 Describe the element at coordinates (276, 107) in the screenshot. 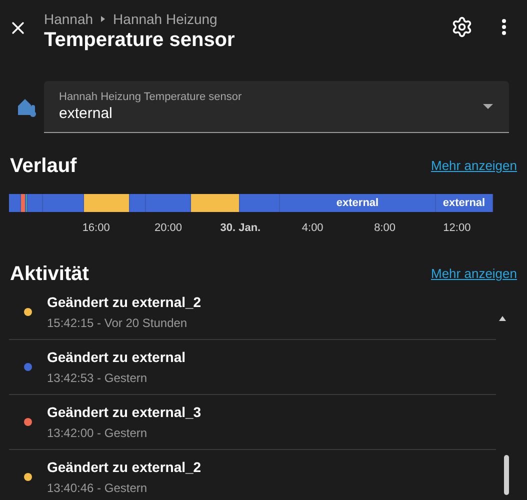

I see `select-field: Hannah Heizung Temperature sensor external` at that location.